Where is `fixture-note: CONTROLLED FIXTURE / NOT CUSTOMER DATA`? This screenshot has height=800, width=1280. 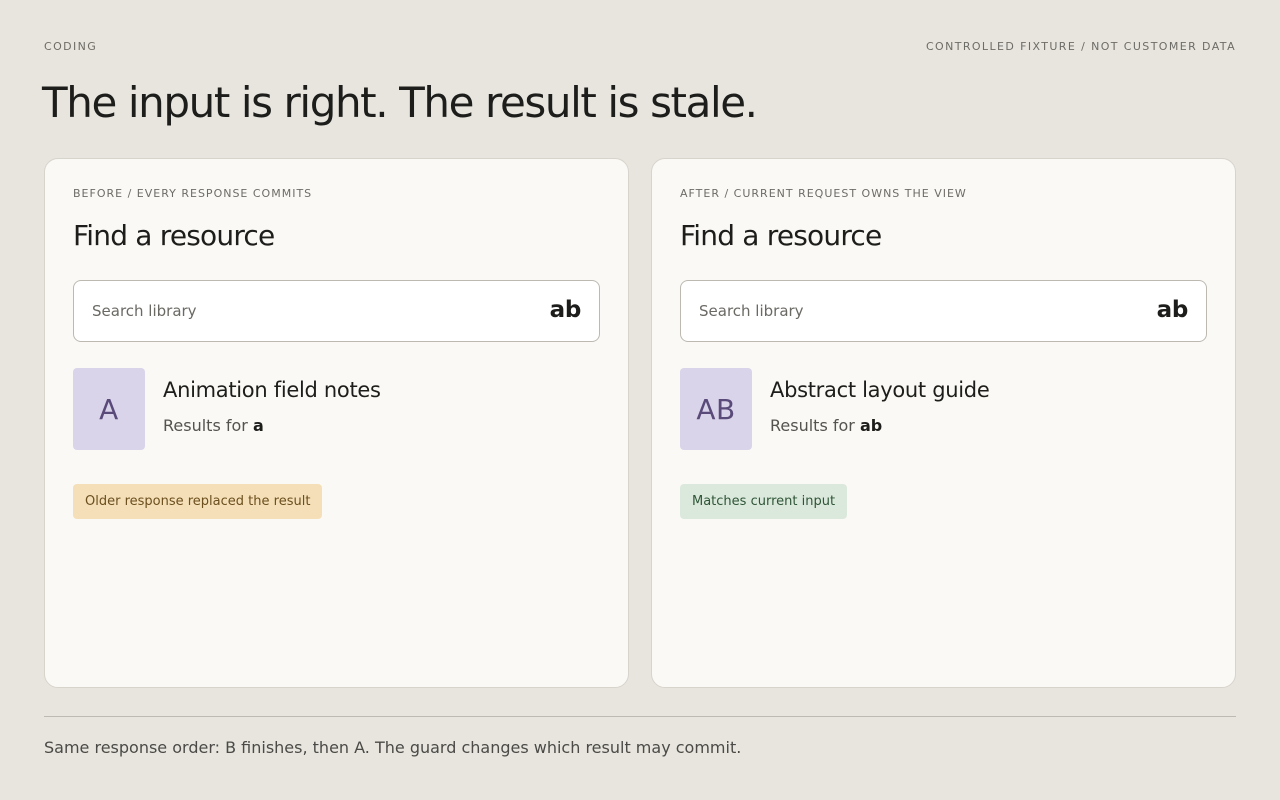
fixture-note: CONTROLLED FIXTURE / NOT CUSTOMER DATA is located at coordinates (1080, 46).